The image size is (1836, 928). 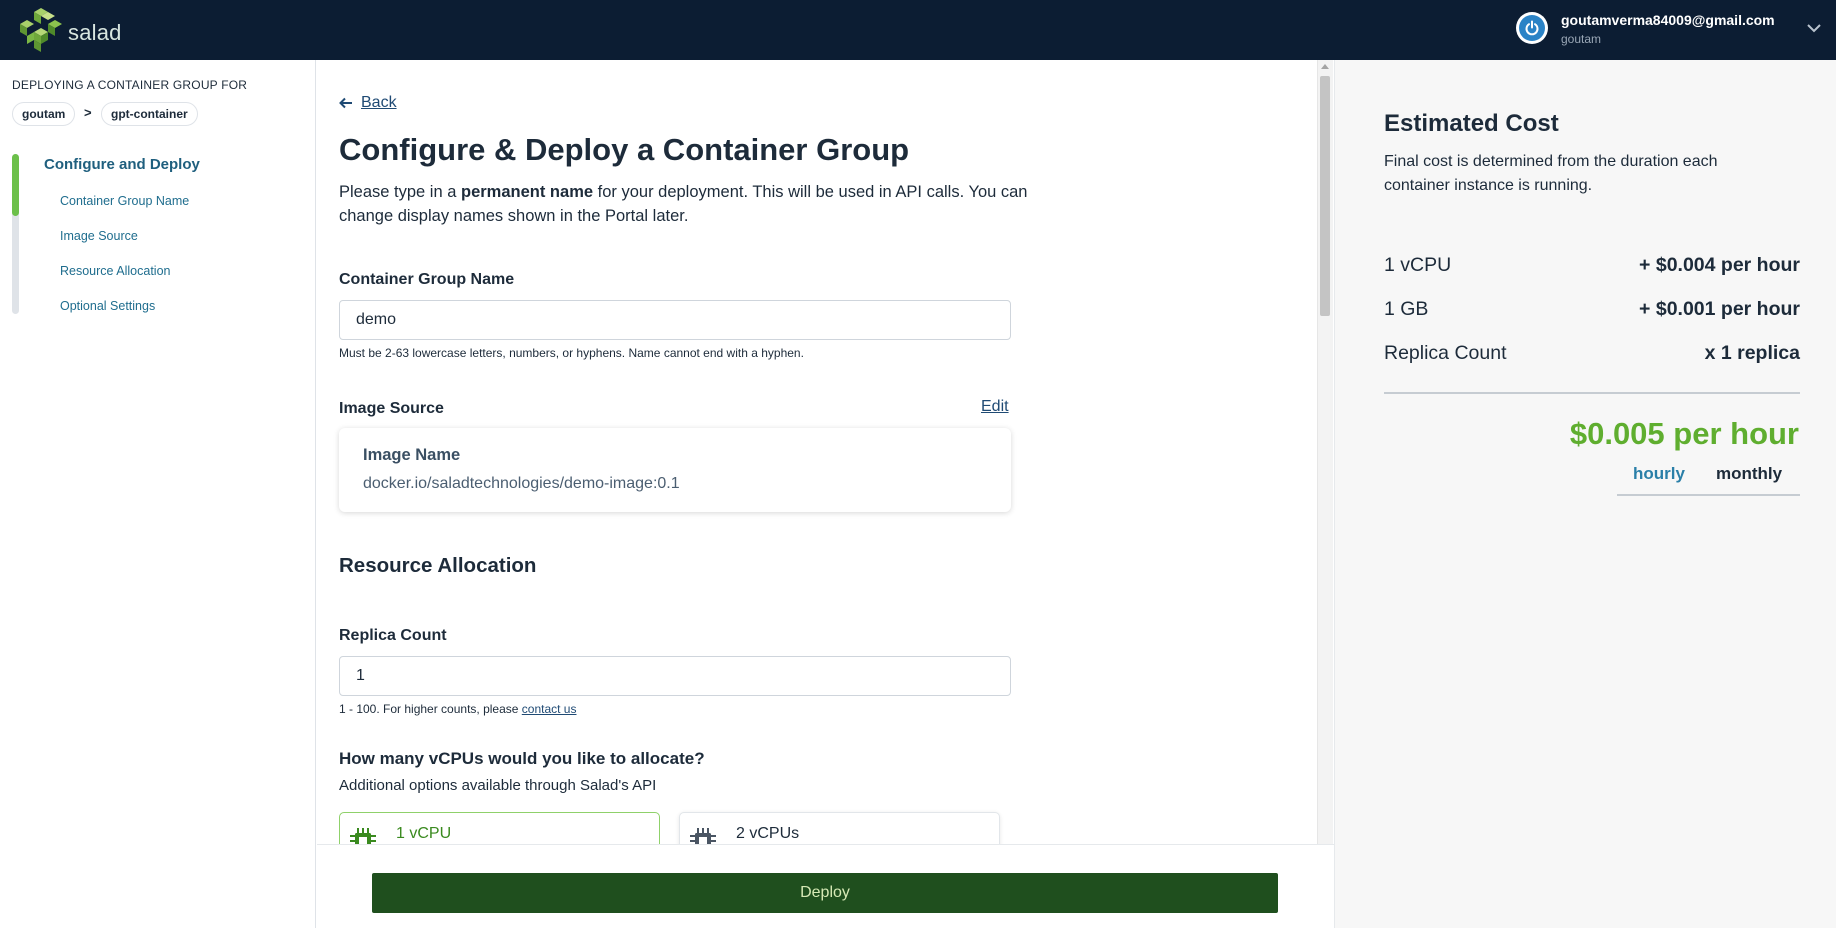 I want to click on cost-row-memory: 1 GB + $0.001 per hour, so click(x=1592, y=309).